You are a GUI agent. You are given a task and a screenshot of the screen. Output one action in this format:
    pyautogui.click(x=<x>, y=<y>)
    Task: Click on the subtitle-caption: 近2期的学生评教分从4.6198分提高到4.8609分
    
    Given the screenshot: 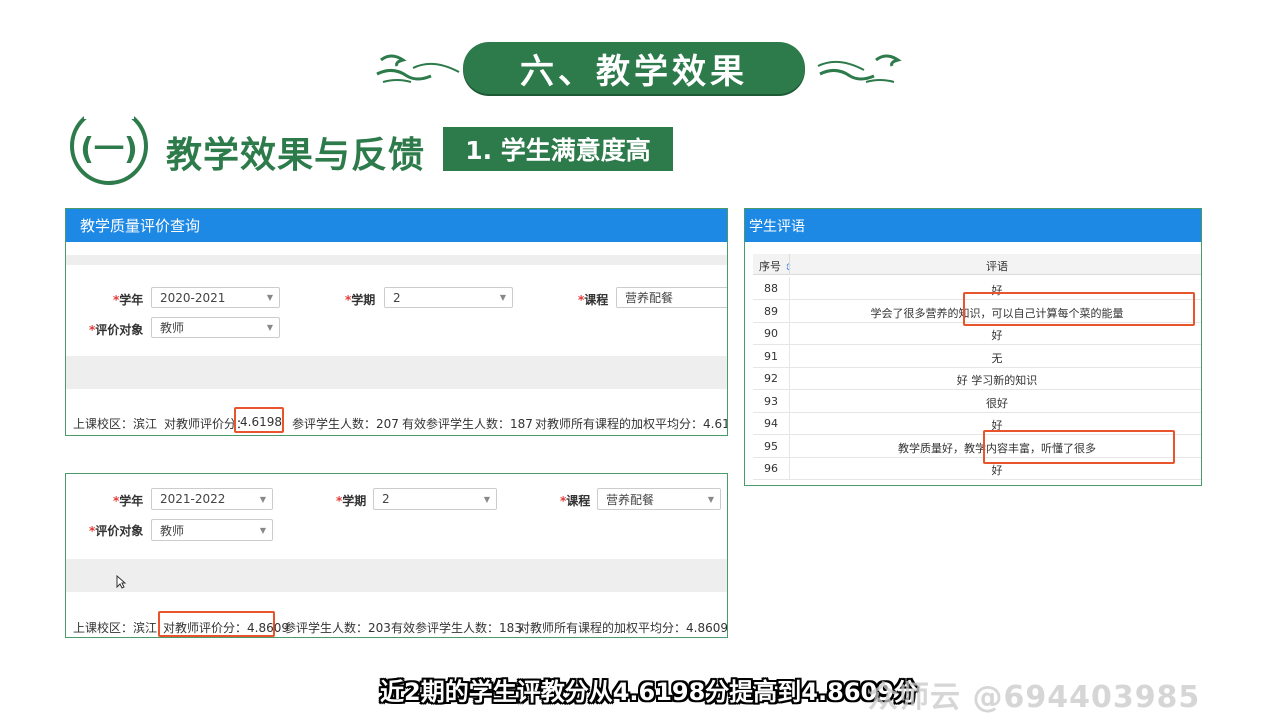 What is the action you would take?
    pyautogui.click(x=649, y=692)
    